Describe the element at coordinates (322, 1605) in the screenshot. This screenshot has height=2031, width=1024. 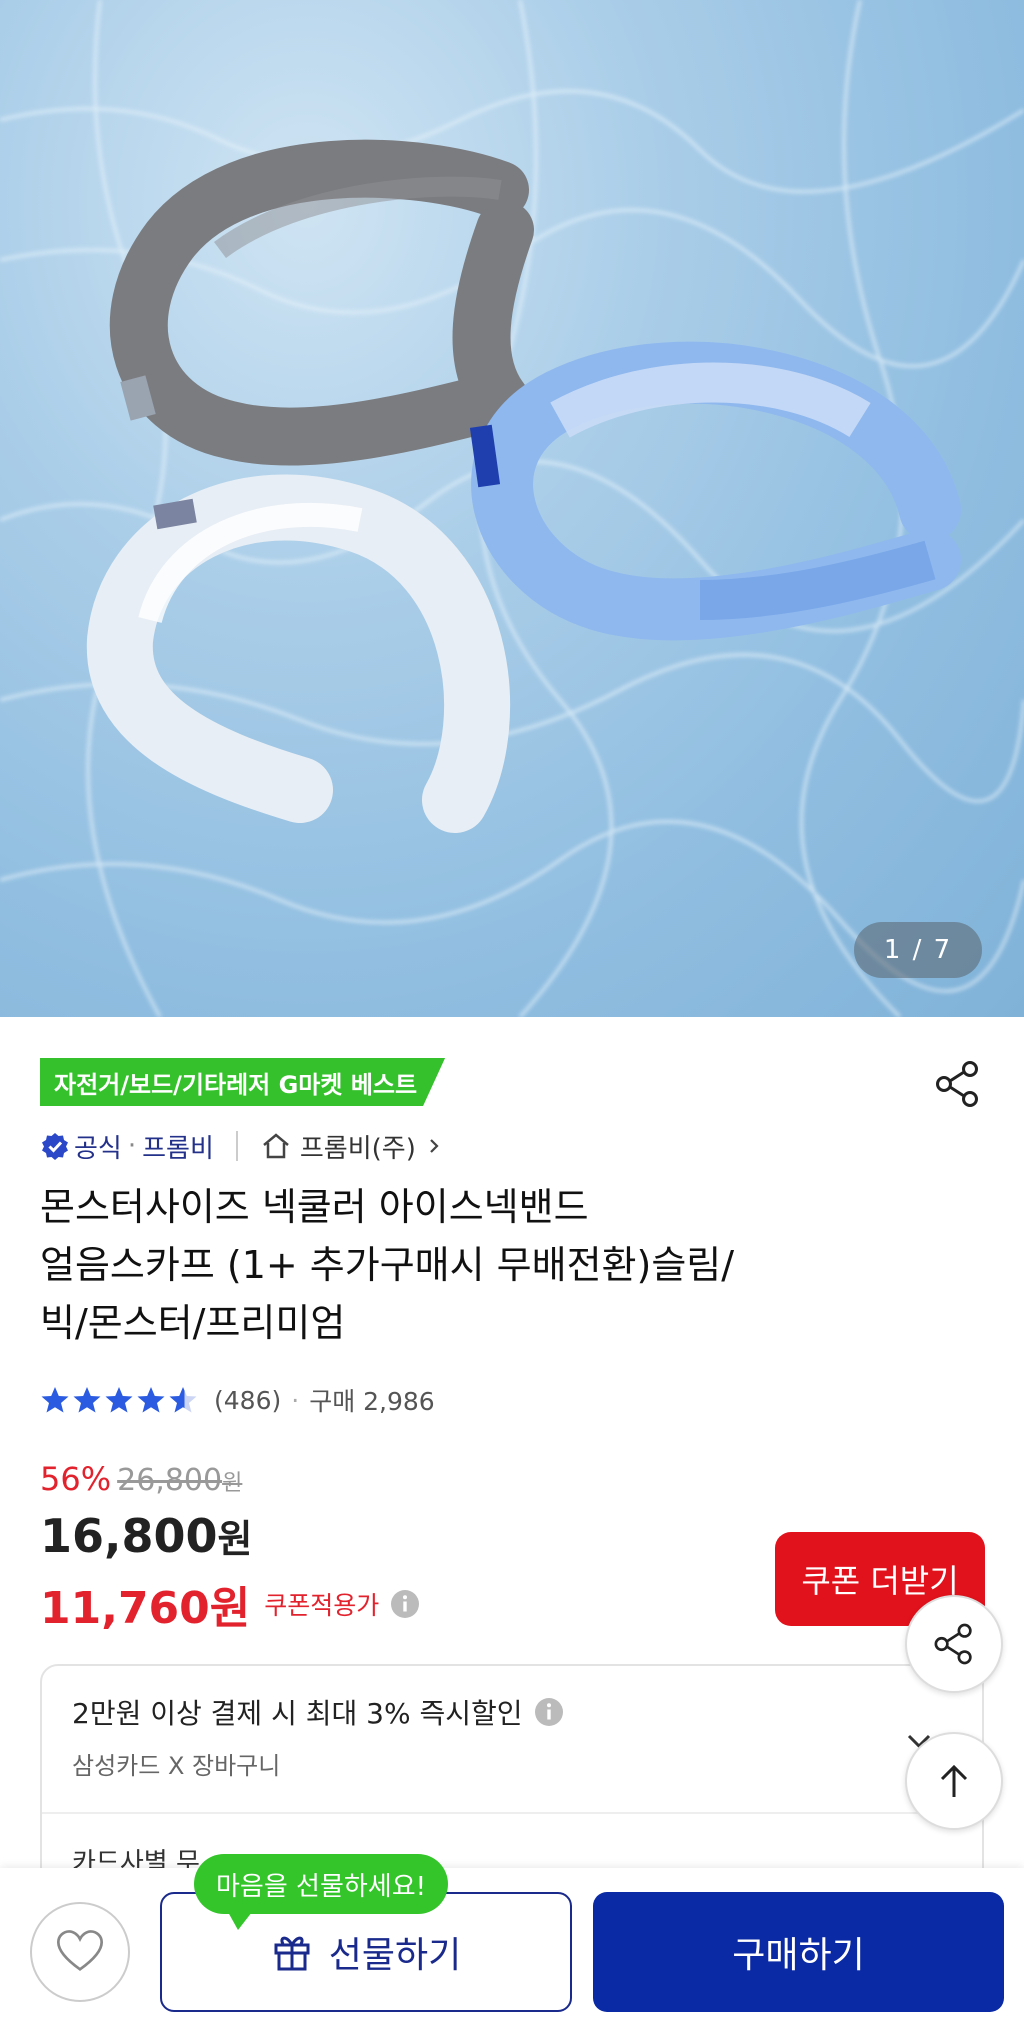
I see `coupon-price-label: 쿠폰적용가` at that location.